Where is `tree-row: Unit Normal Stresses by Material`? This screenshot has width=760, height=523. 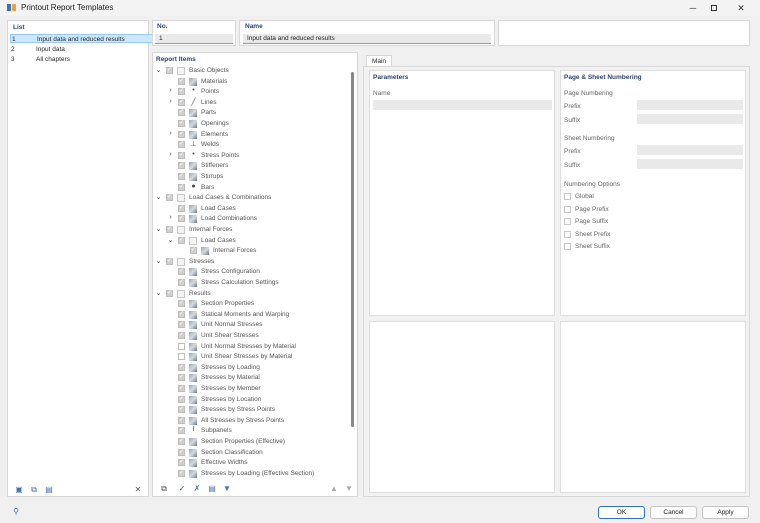
tree-row: Unit Normal Stresses by Material is located at coordinates (250, 347).